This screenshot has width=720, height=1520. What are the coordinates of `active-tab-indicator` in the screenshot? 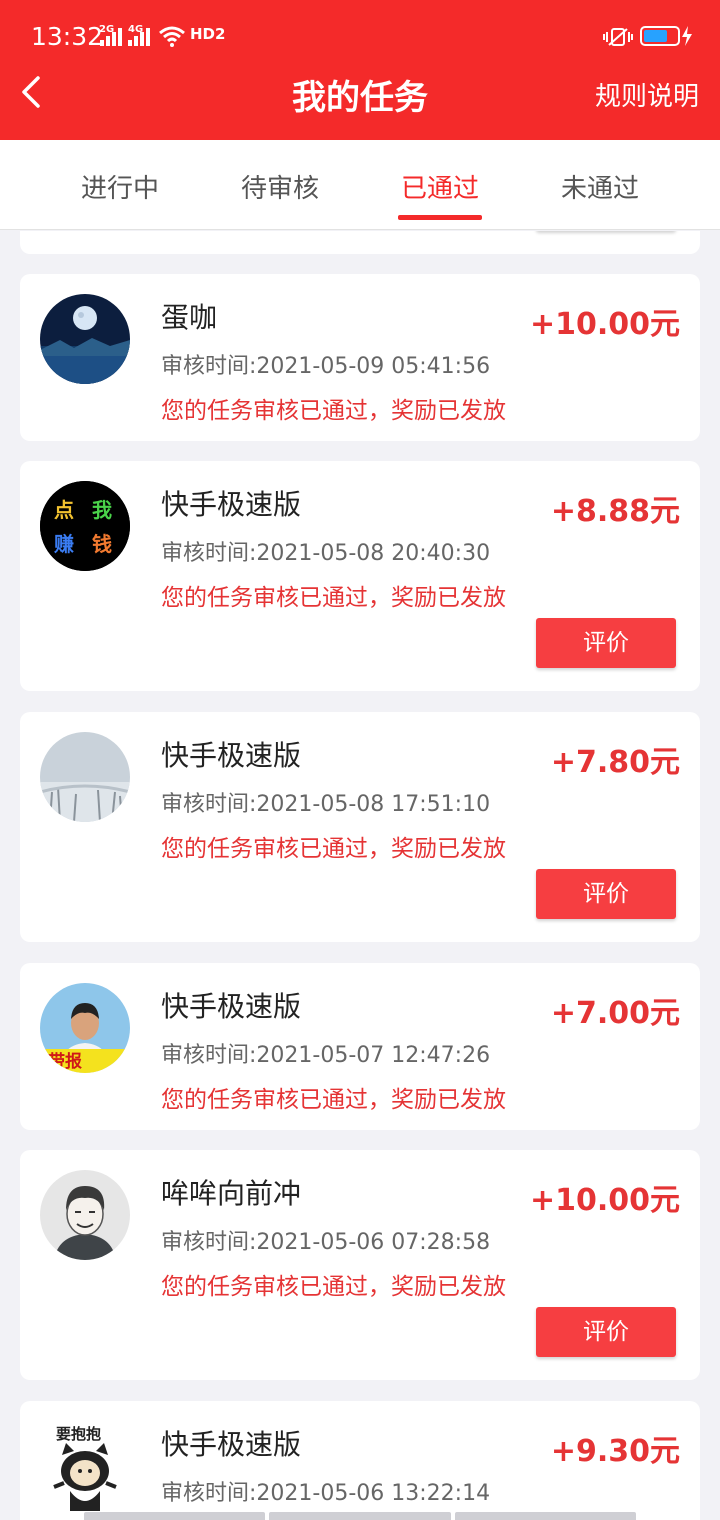 It's located at (440, 217).